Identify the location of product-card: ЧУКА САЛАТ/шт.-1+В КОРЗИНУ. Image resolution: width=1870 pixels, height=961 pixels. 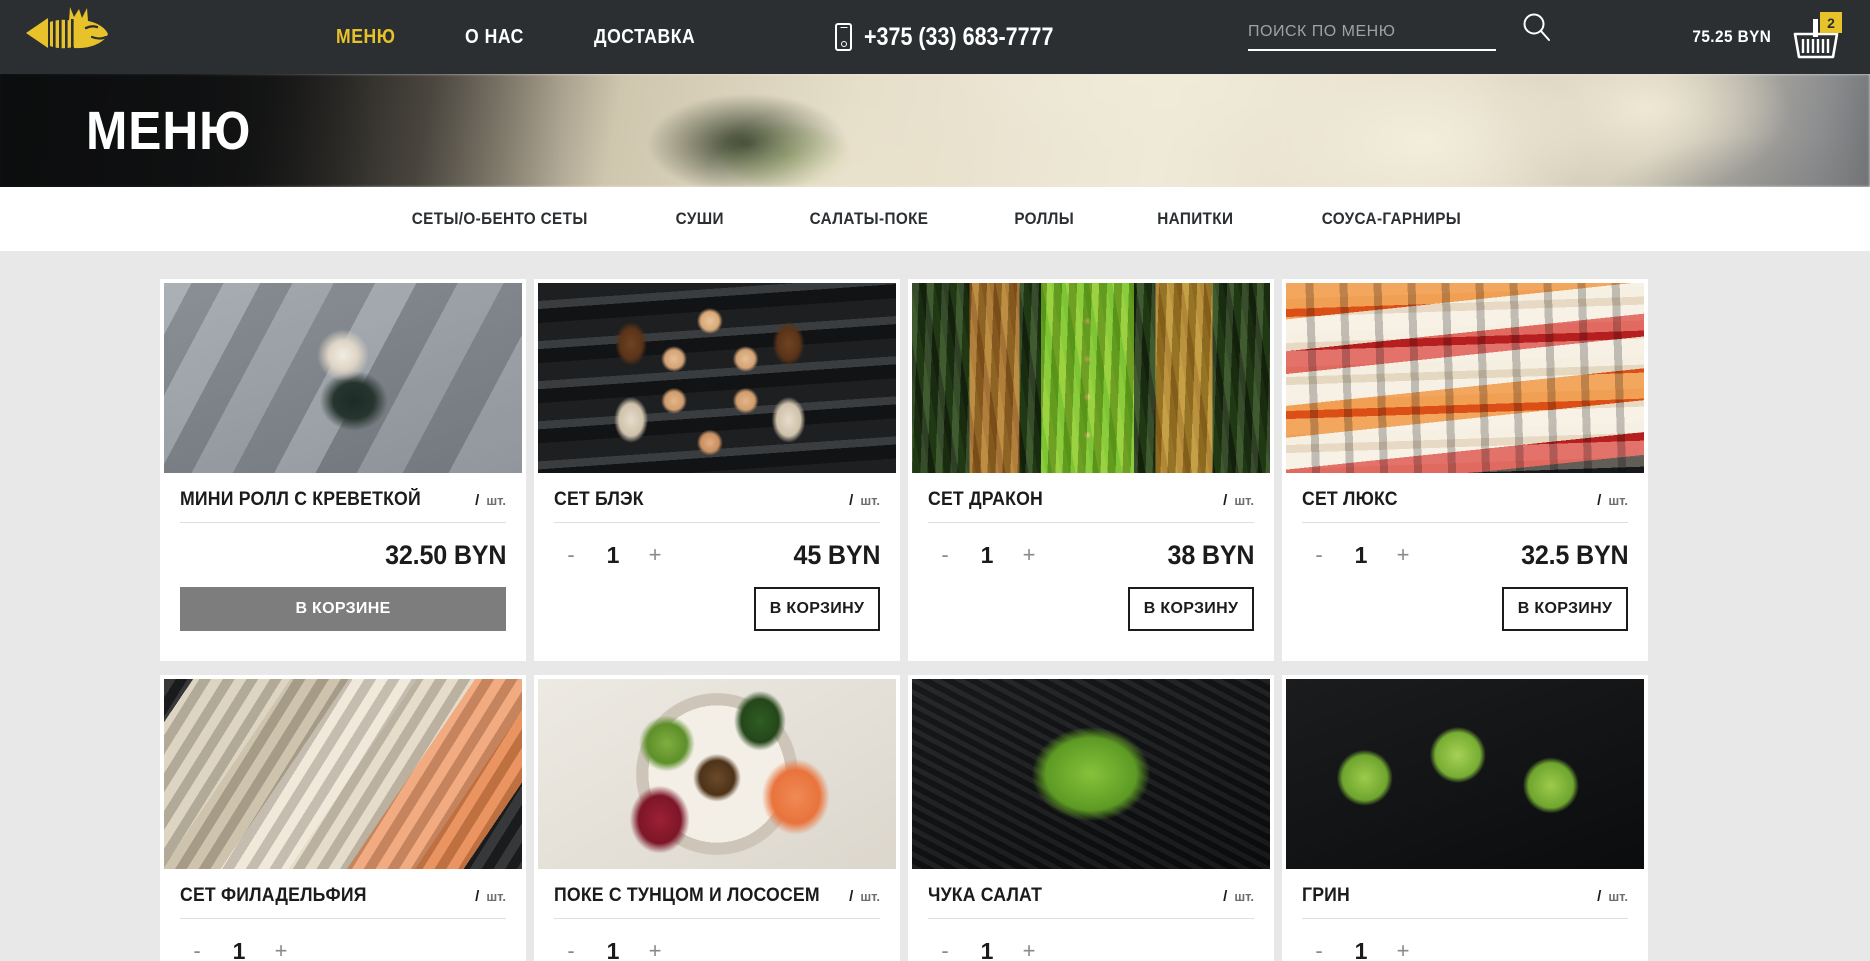
(1091, 818).